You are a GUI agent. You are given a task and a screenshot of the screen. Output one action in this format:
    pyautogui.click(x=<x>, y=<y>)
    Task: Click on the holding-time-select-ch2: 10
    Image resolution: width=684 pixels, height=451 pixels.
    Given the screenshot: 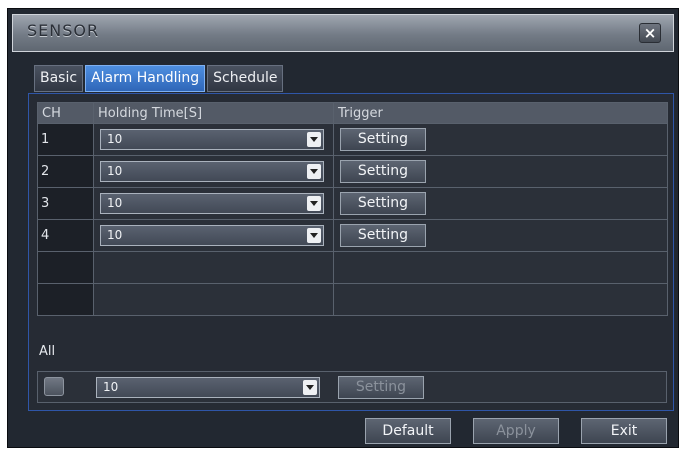 What is the action you would take?
    pyautogui.click(x=212, y=171)
    